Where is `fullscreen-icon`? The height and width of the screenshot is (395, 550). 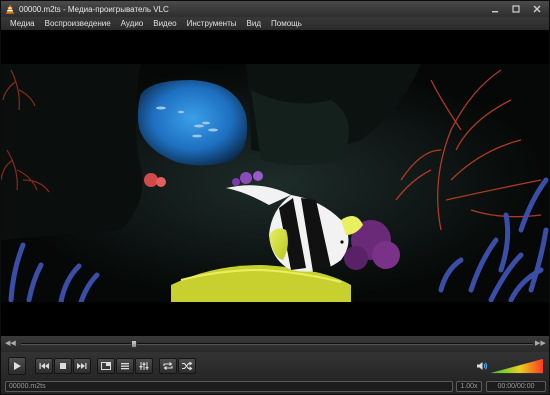
fullscreen-icon is located at coordinates (106, 366).